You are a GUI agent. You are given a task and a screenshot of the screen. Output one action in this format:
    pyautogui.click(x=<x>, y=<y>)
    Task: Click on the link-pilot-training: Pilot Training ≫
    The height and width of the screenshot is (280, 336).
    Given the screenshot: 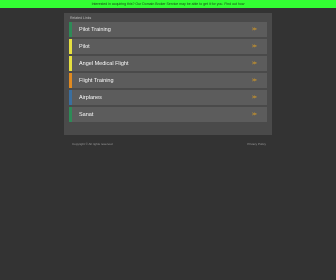 What is the action you would take?
    pyautogui.click(x=168, y=29)
    